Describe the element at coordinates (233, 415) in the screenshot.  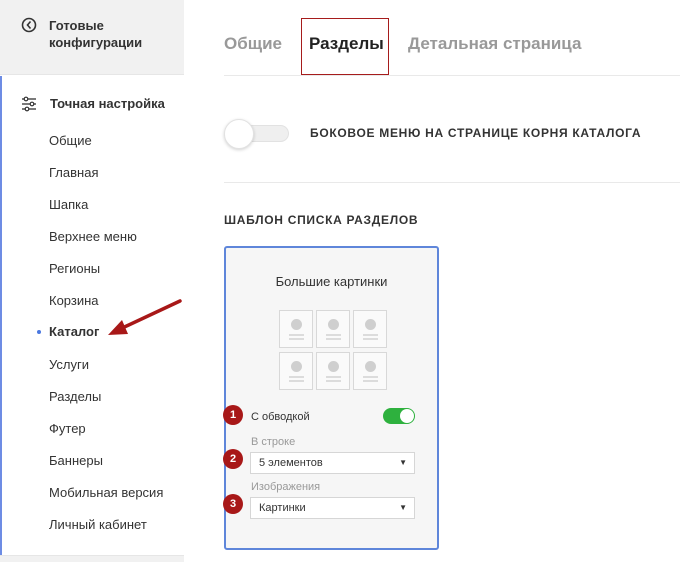
I see `annotation-badge-1: 1` at that location.